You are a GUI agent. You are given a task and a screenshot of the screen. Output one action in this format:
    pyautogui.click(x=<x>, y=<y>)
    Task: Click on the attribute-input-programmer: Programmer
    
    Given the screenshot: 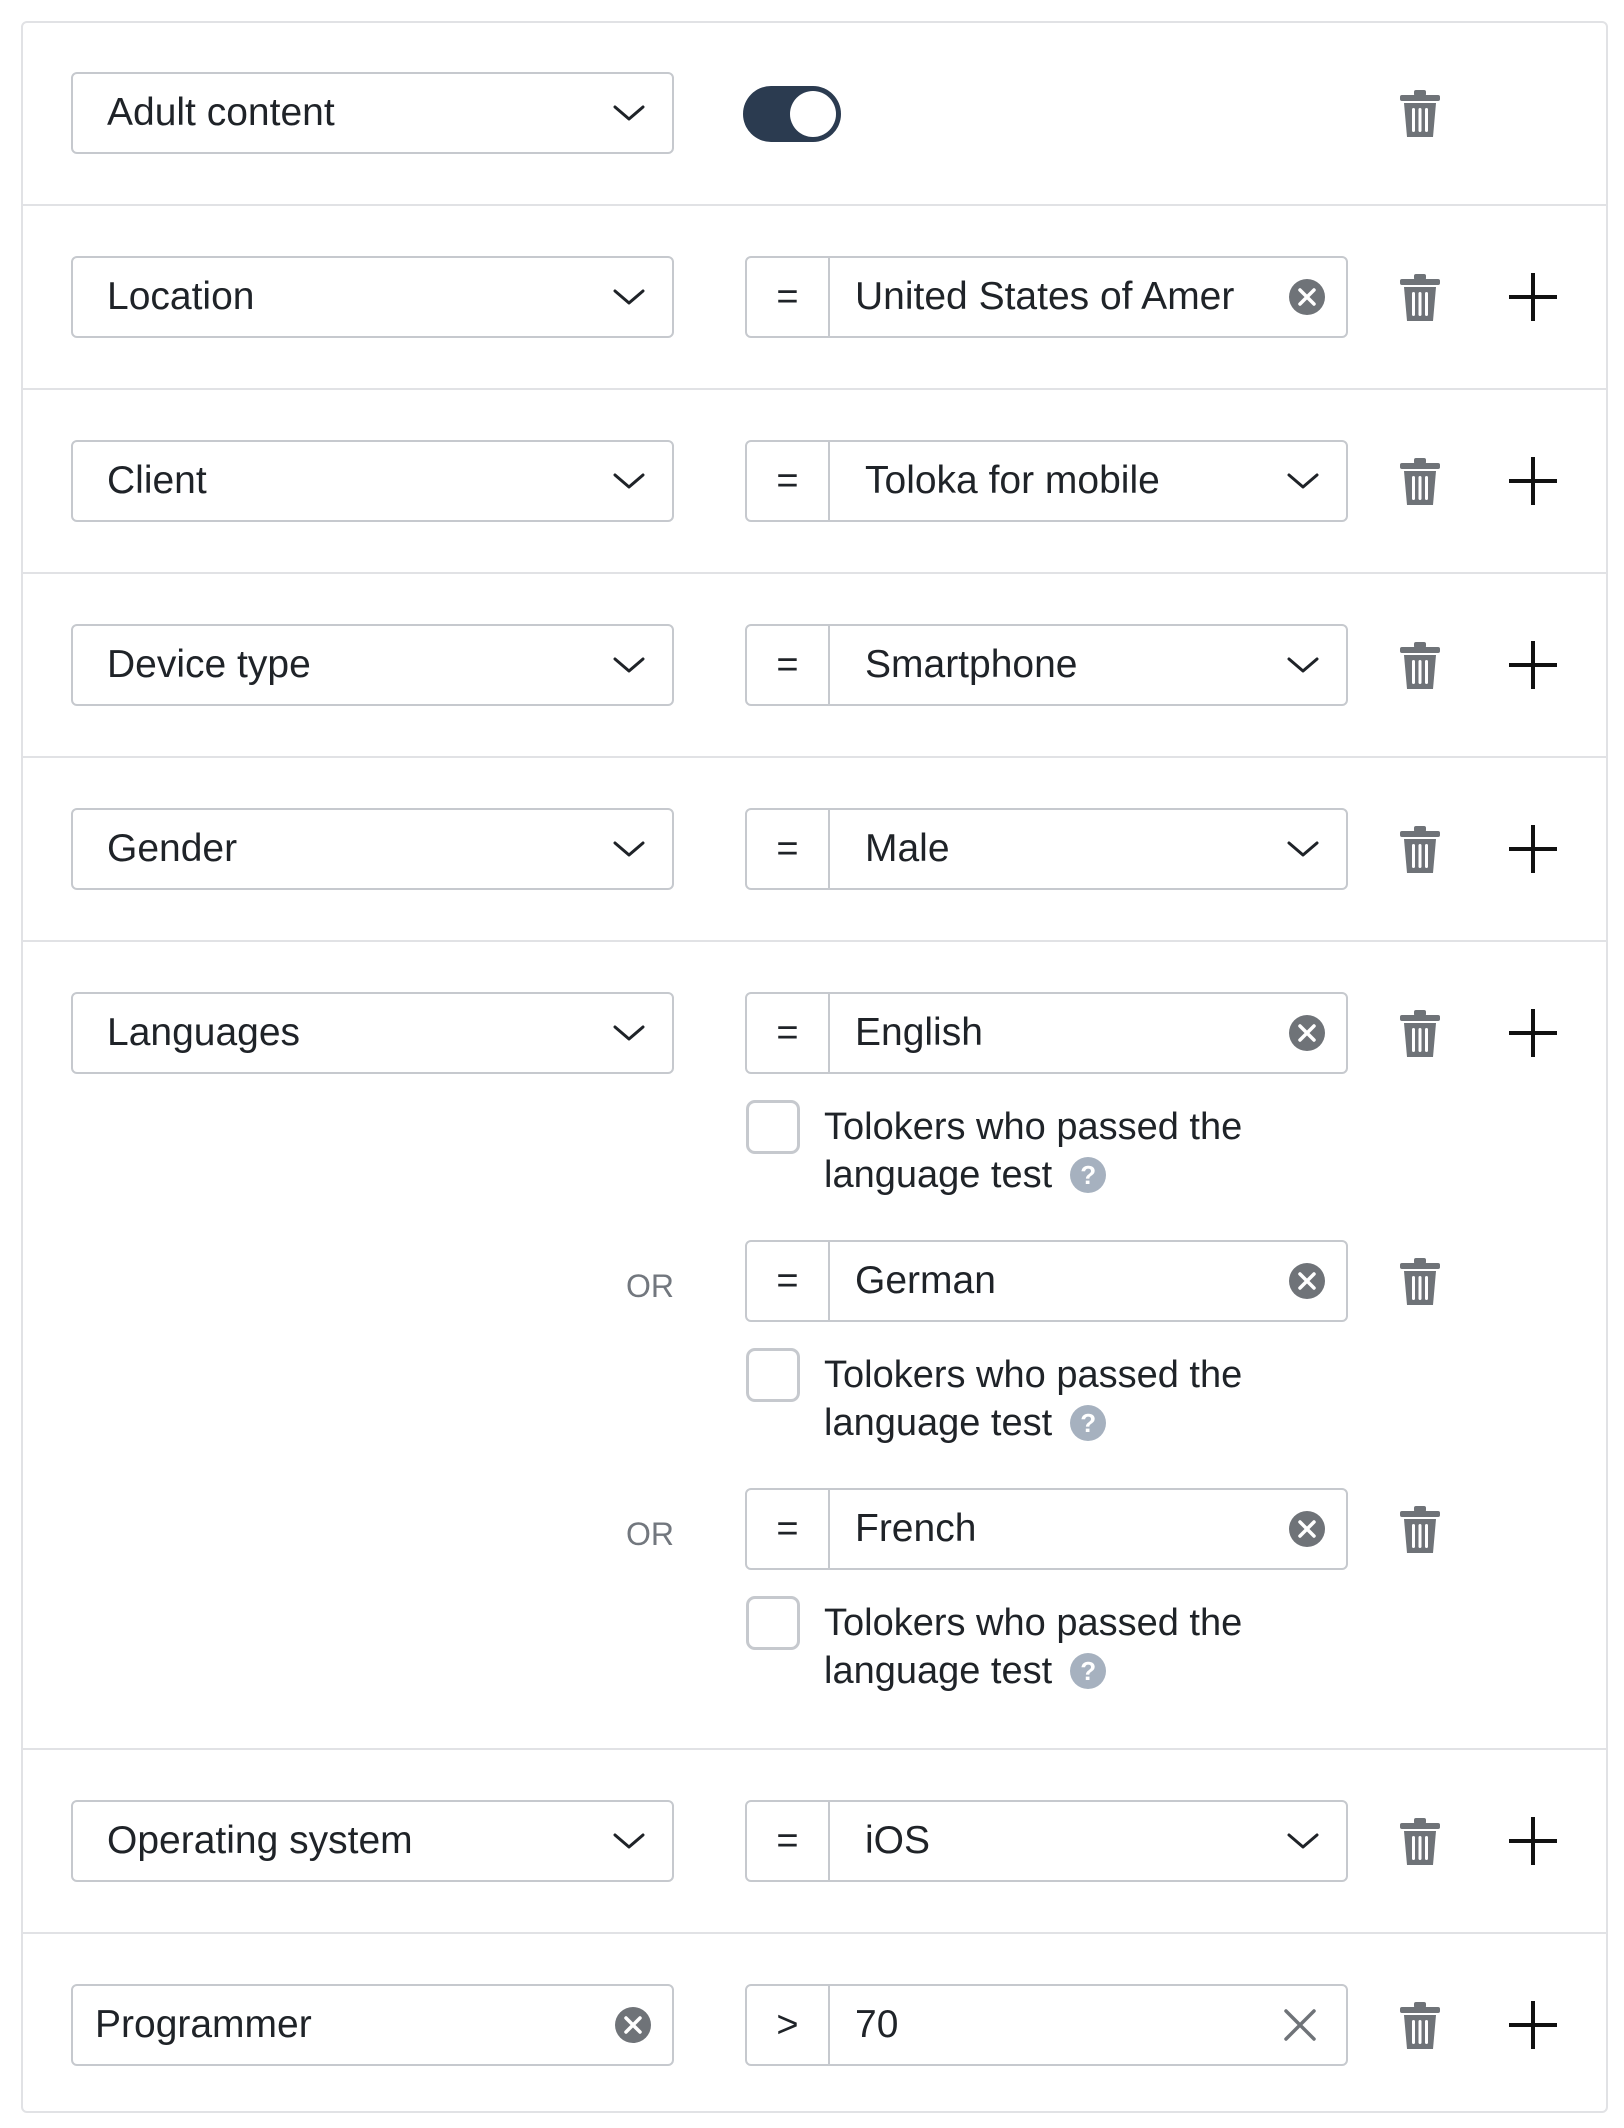 What is the action you would take?
    pyautogui.click(x=372, y=2025)
    